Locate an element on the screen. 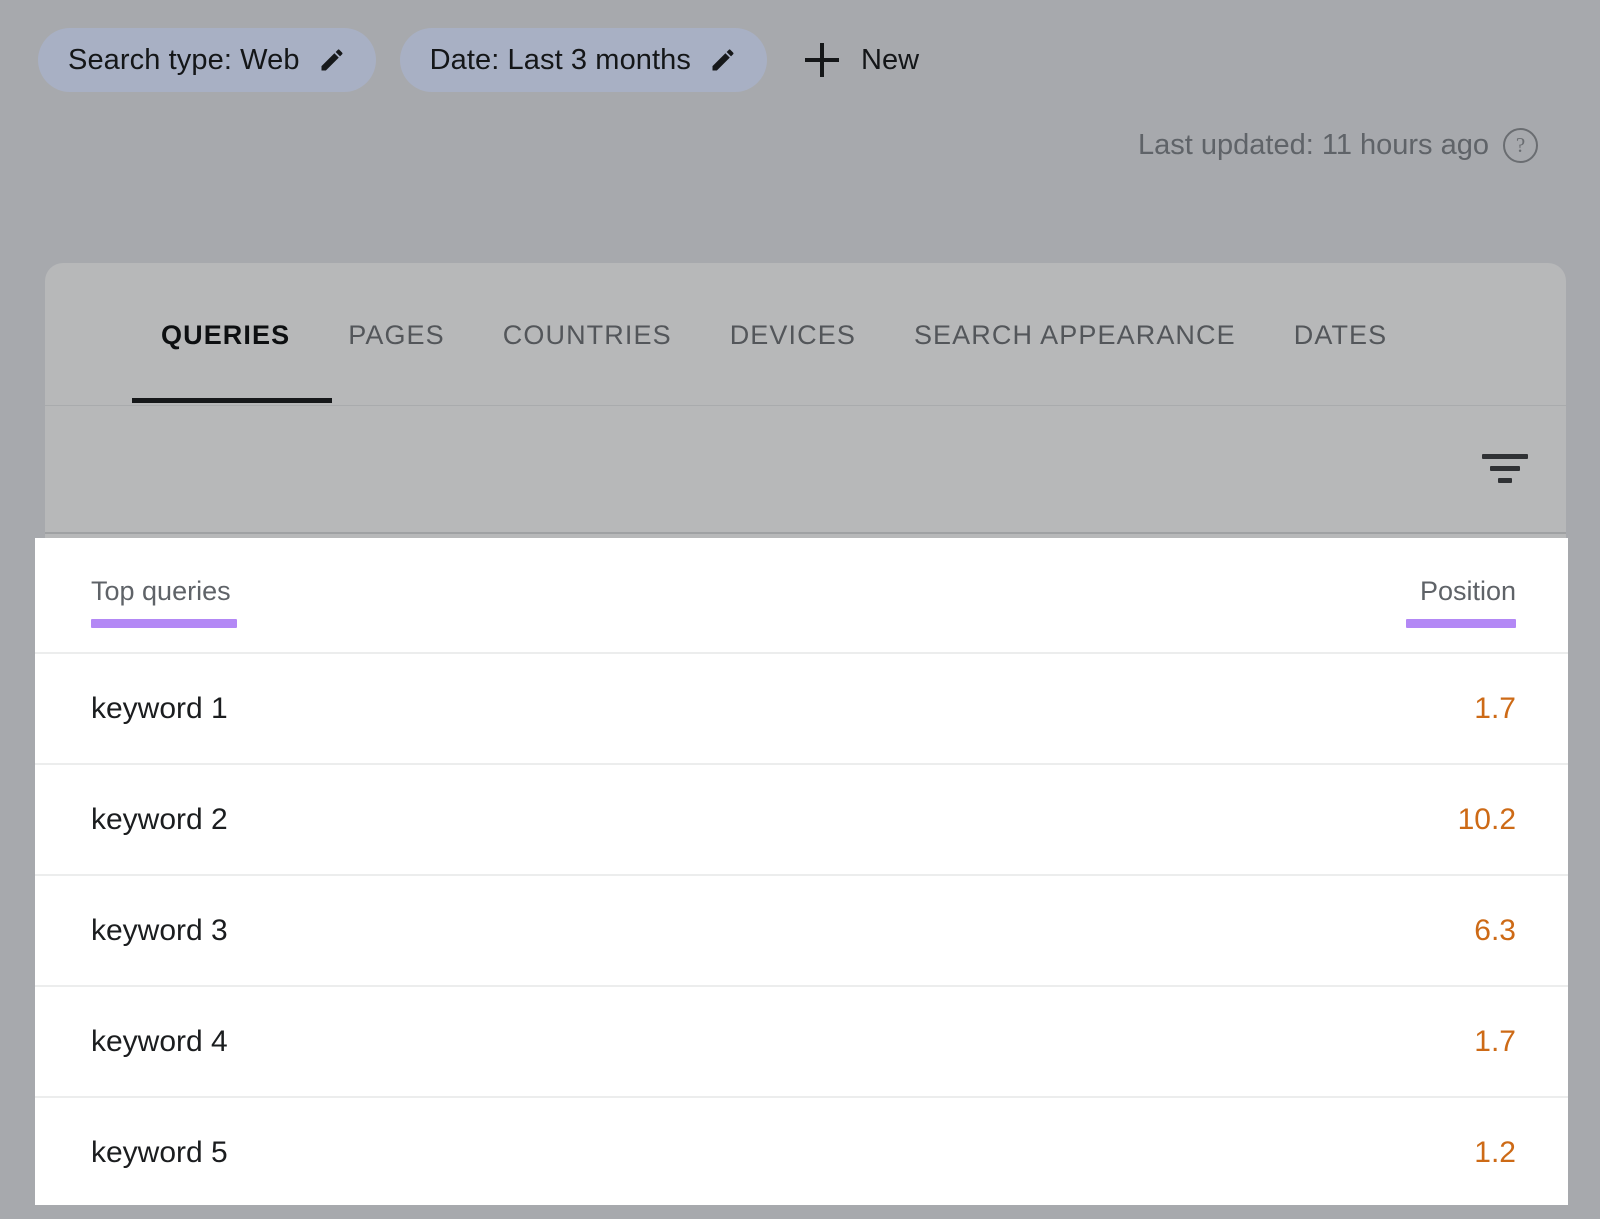  tab-pages: PAGES is located at coordinates (396, 335).